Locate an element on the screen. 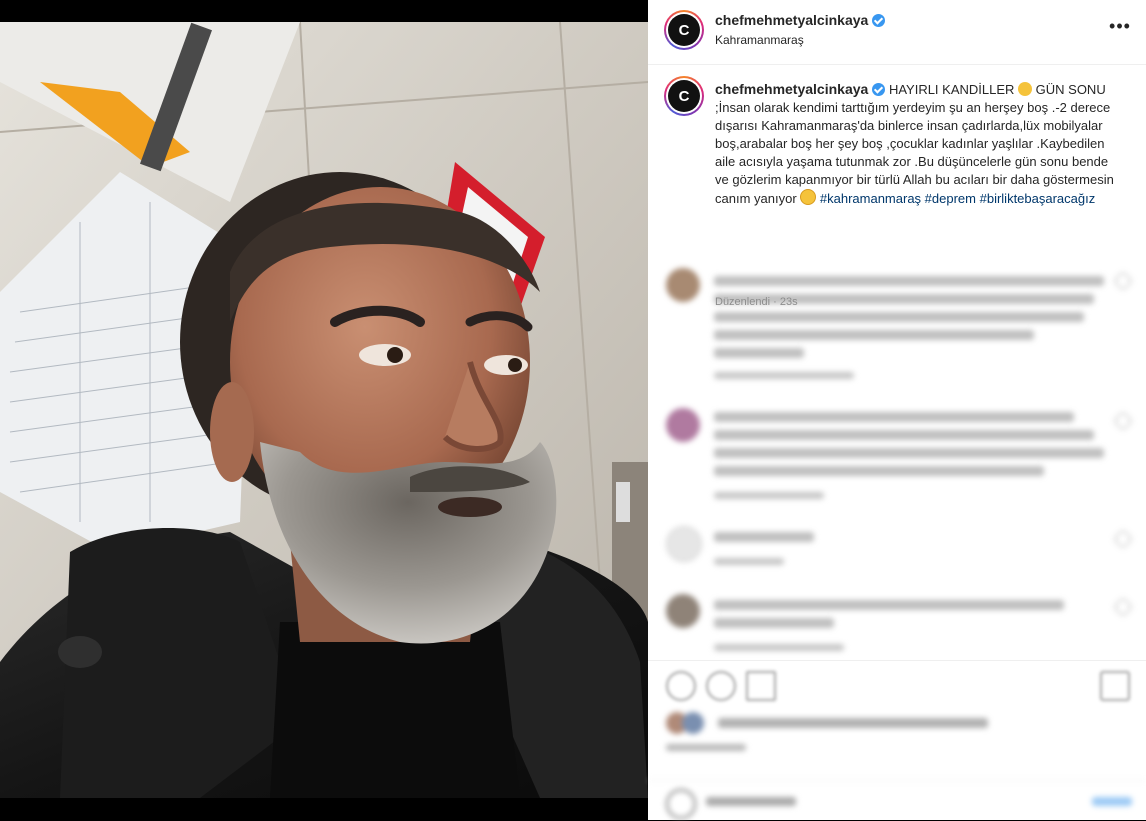 The image size is (1146, 821). post-comment-button is located at coordinates (1112, 801).